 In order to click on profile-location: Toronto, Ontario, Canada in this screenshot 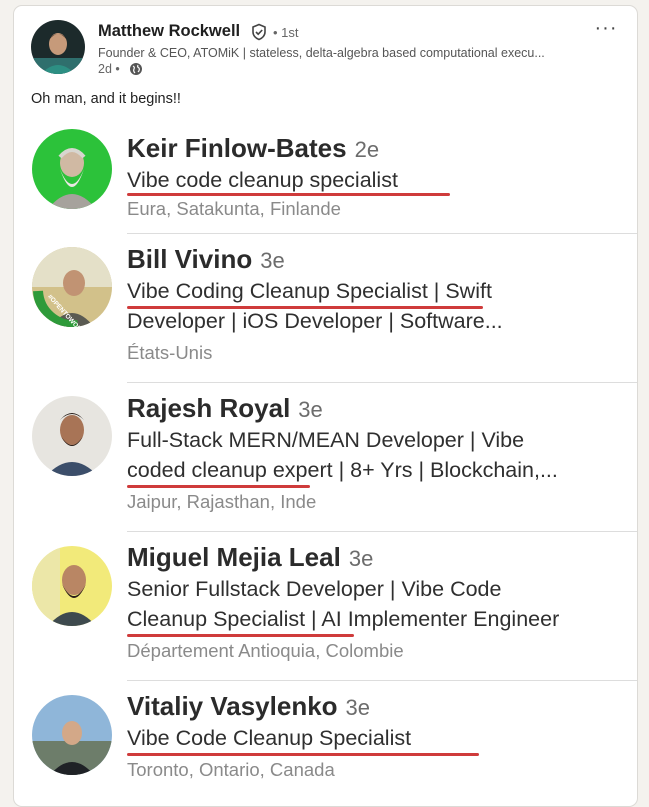, I will do `click(231, 769)`.